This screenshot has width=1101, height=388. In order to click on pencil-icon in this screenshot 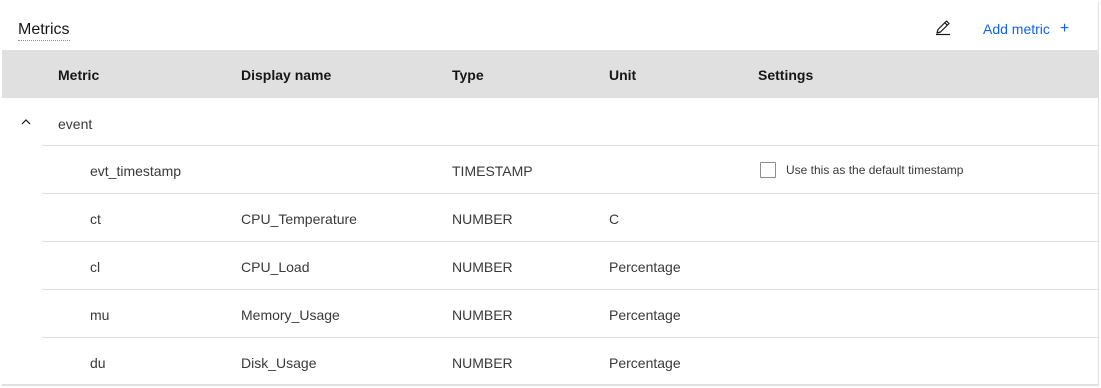, I will do `click(943, 28)`.